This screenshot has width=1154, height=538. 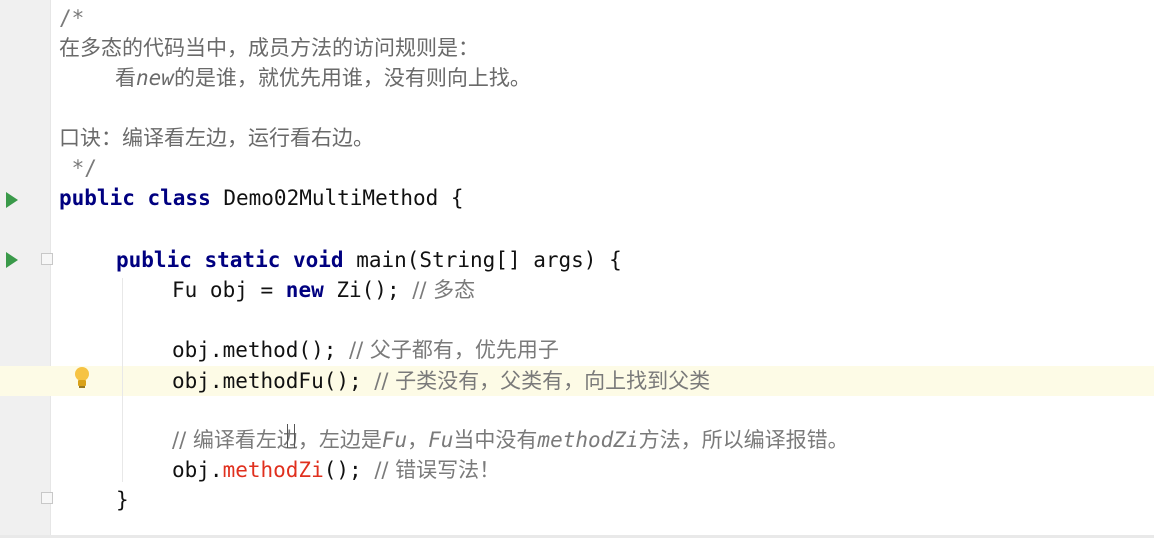 I want to click on code-line-comment-open: /*, so click(x=71, y=18).